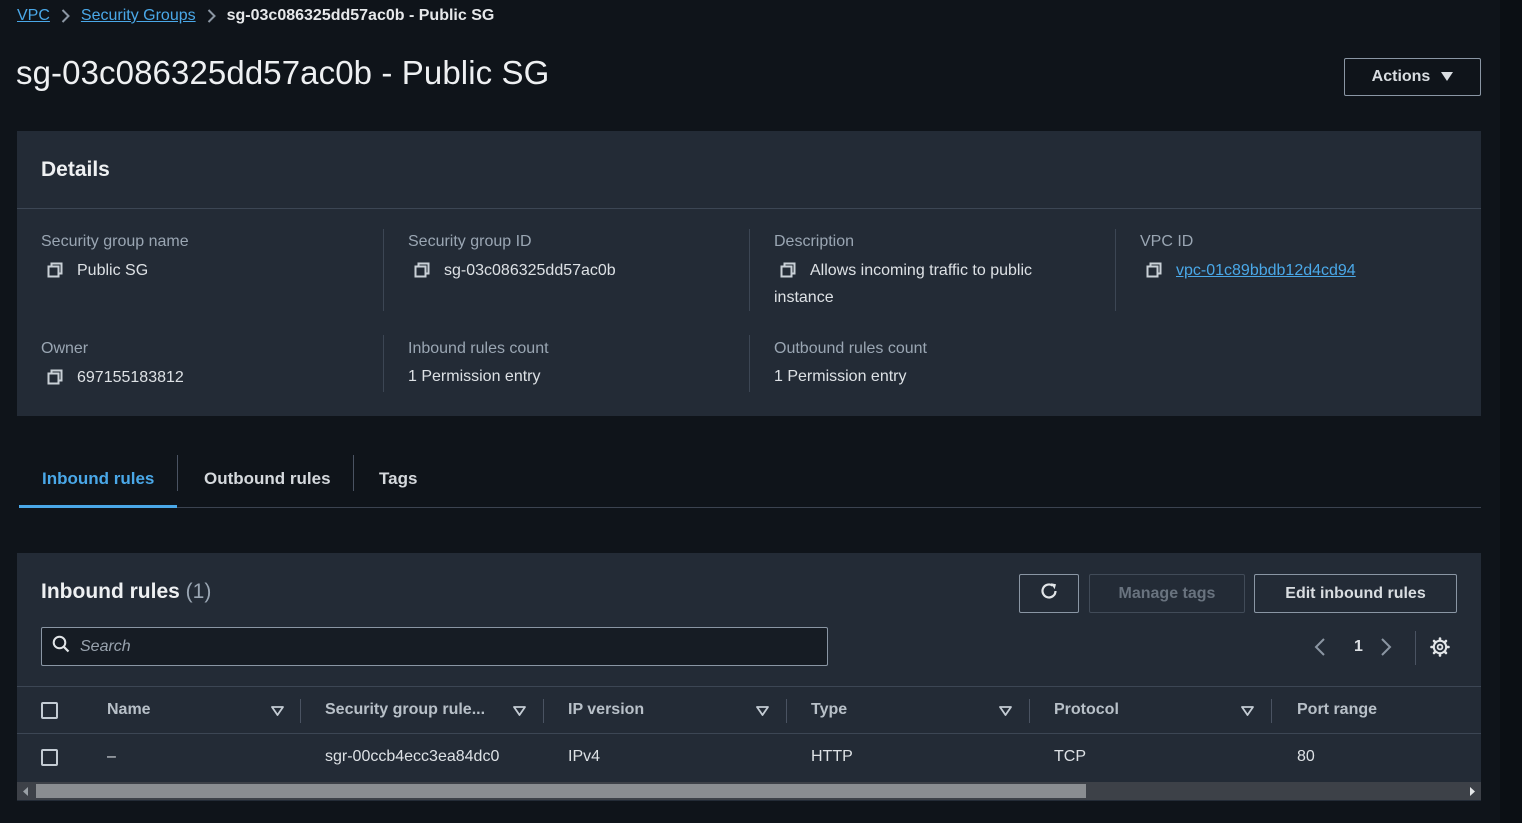  I want to click on inbound-rules-heading: Inbound rules (1), so click(126, 592).